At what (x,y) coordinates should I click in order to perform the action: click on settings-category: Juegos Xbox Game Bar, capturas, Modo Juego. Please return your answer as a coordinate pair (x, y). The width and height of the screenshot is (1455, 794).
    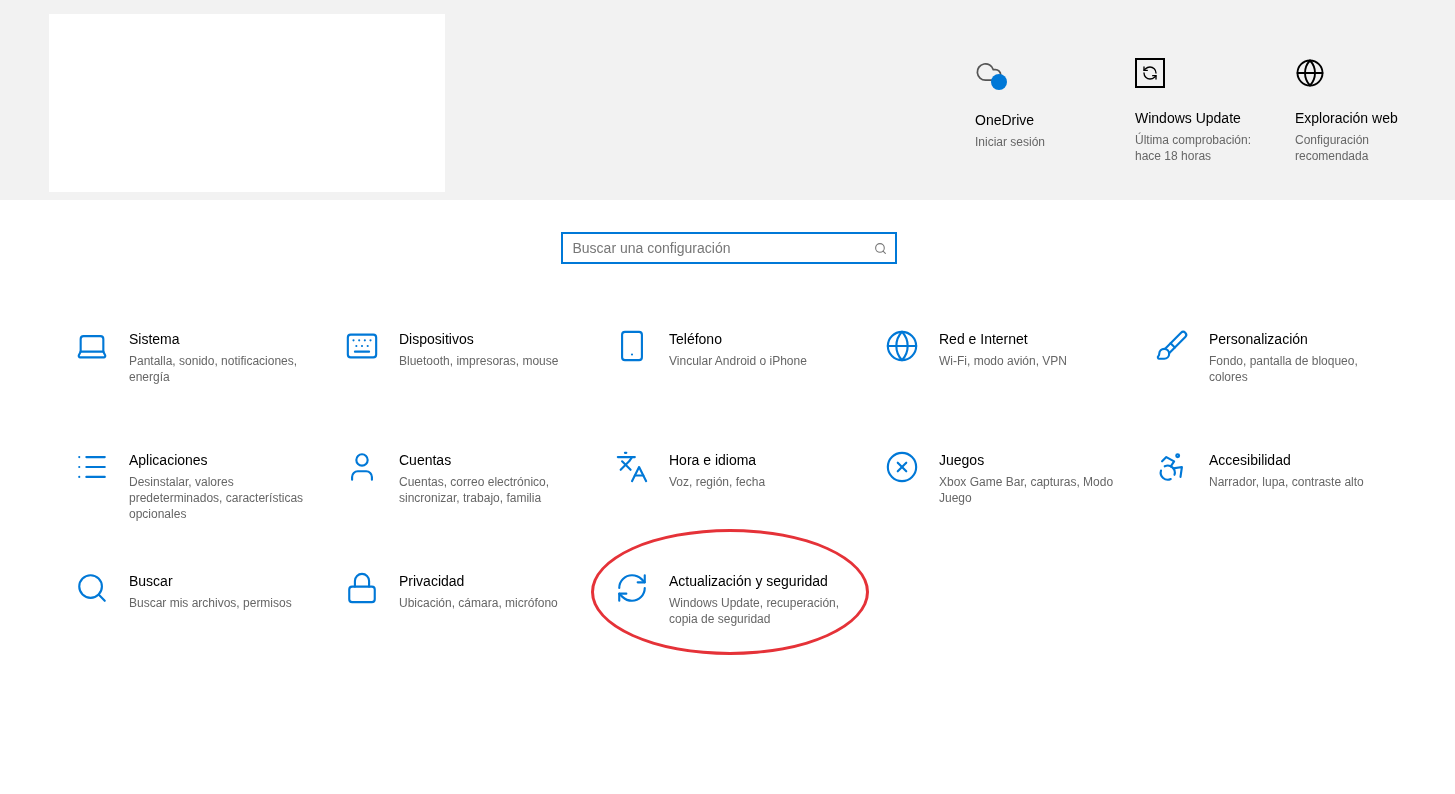
    Looking at the image, I should click on (1010, 478).